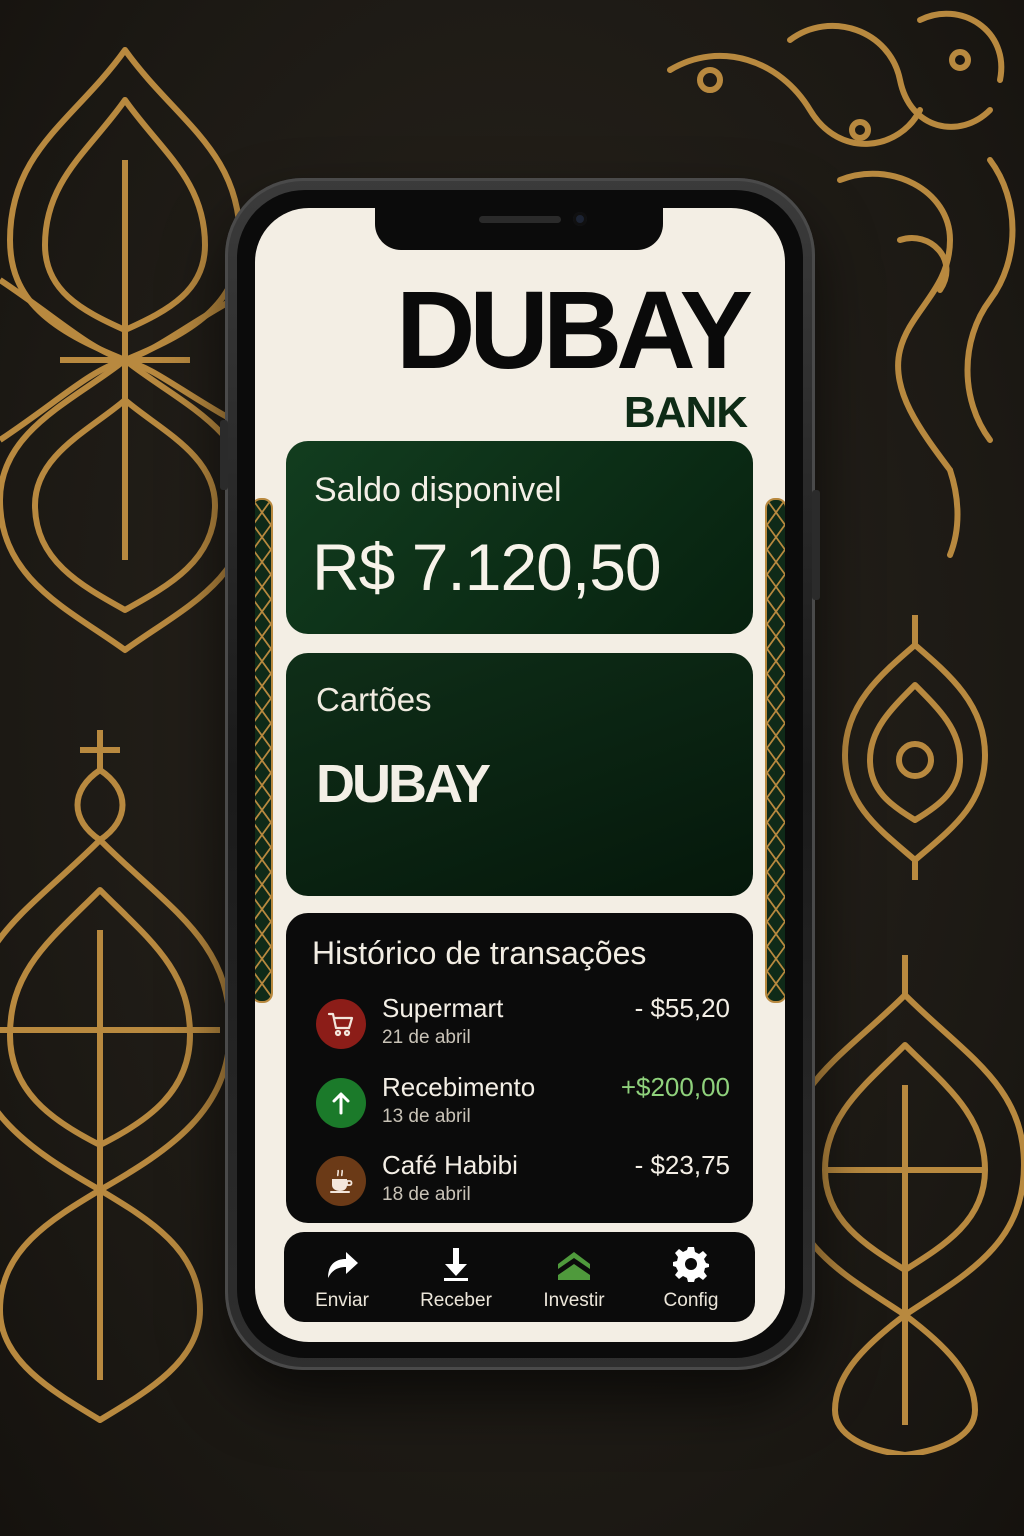 This screenshot has height=1536, width=1024. What do you see at coordinates (574, 330) in the screenshot?
I see `brand-name: DUBAY` at bounding box center [574, 330].